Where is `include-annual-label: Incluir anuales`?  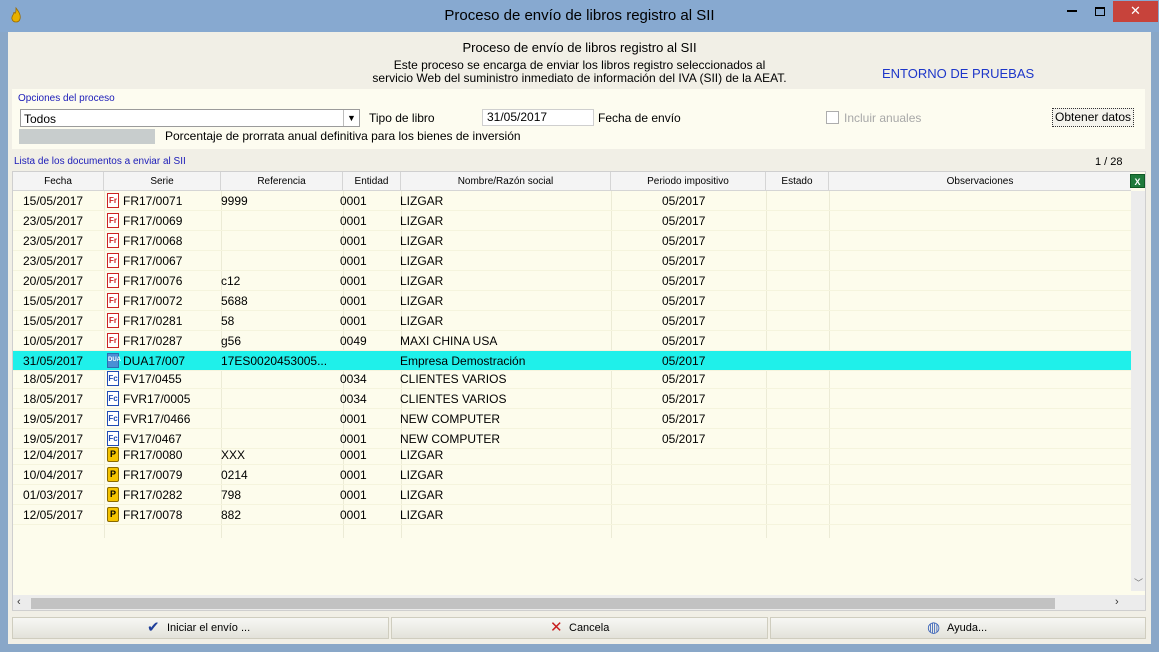 include-annual-label: Incluir anuales is located at coordinates (883, 118).